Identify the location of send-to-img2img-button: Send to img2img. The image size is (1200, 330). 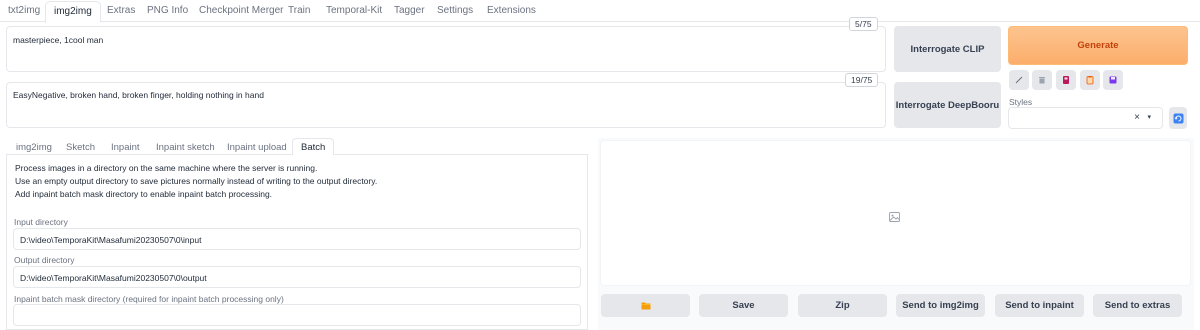
(940, 305).